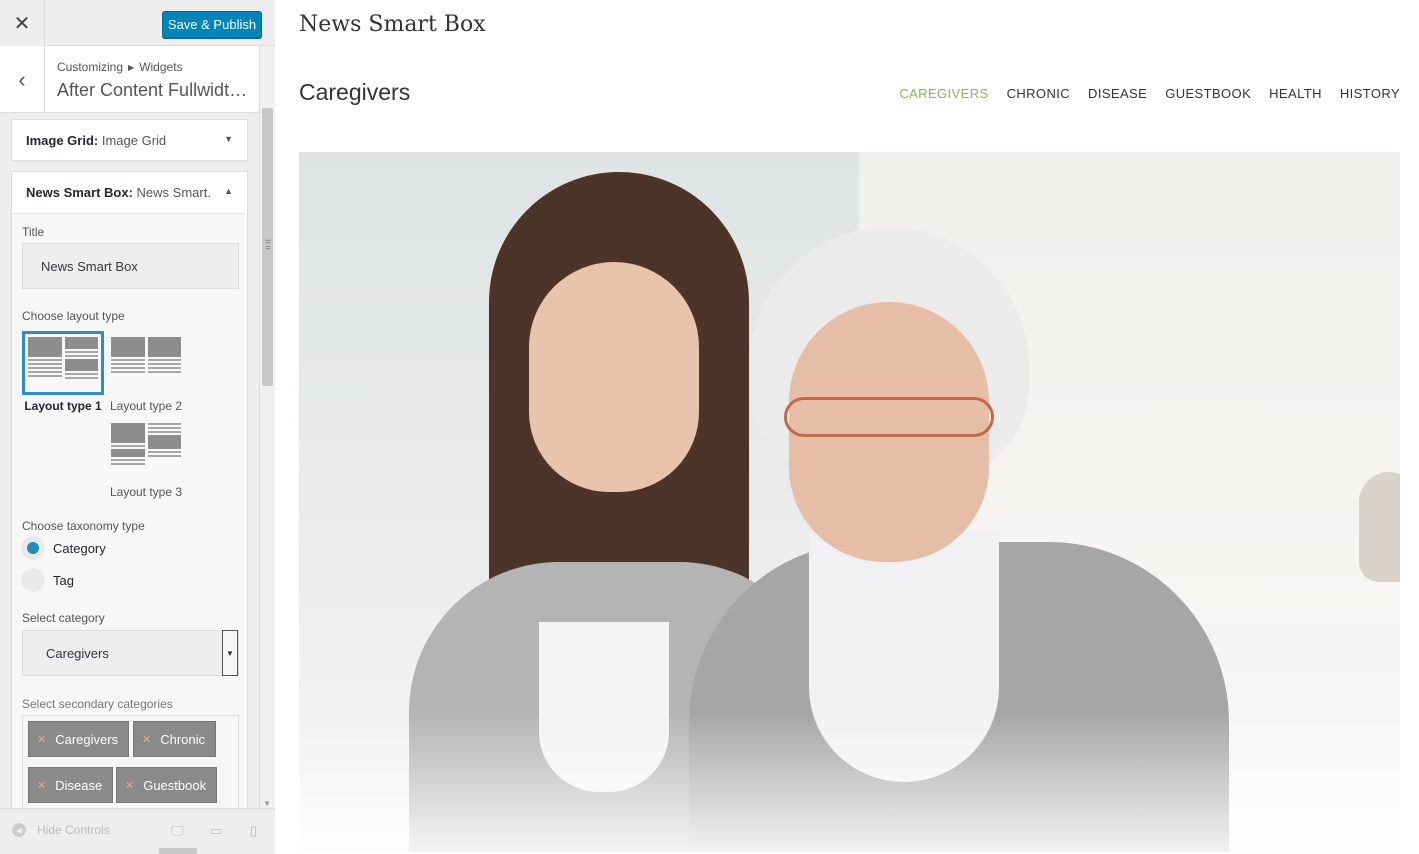 The height and width of the screenshot is (854, 1419). I want to click on category-select-value: Caregivers, so click(77, 653).